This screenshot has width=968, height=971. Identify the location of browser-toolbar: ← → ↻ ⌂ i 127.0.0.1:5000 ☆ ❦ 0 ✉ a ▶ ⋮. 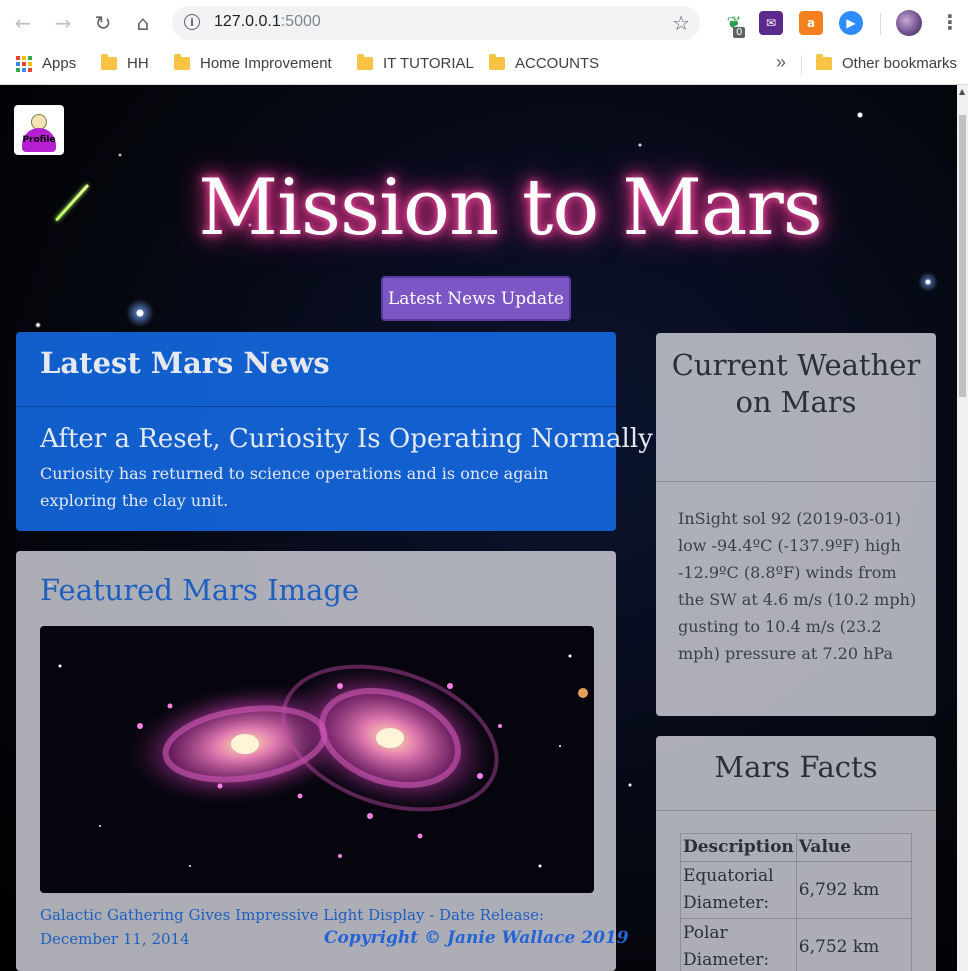
(484, 23).